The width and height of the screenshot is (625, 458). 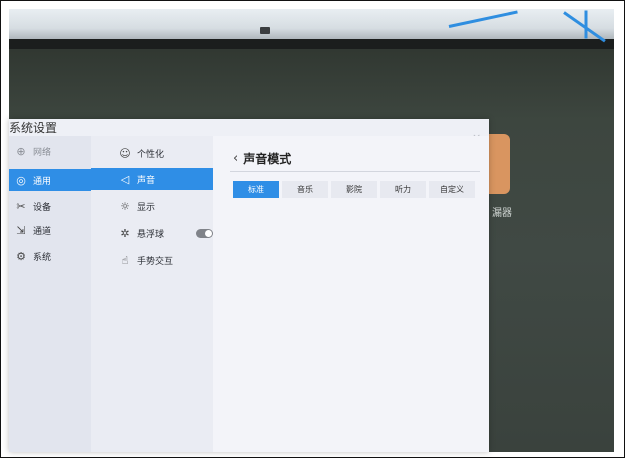 What do you see at coordinates (452, 189) in the screenshot?
I see `mode-button-custom: 自定义` at bounding box center [452, 189].